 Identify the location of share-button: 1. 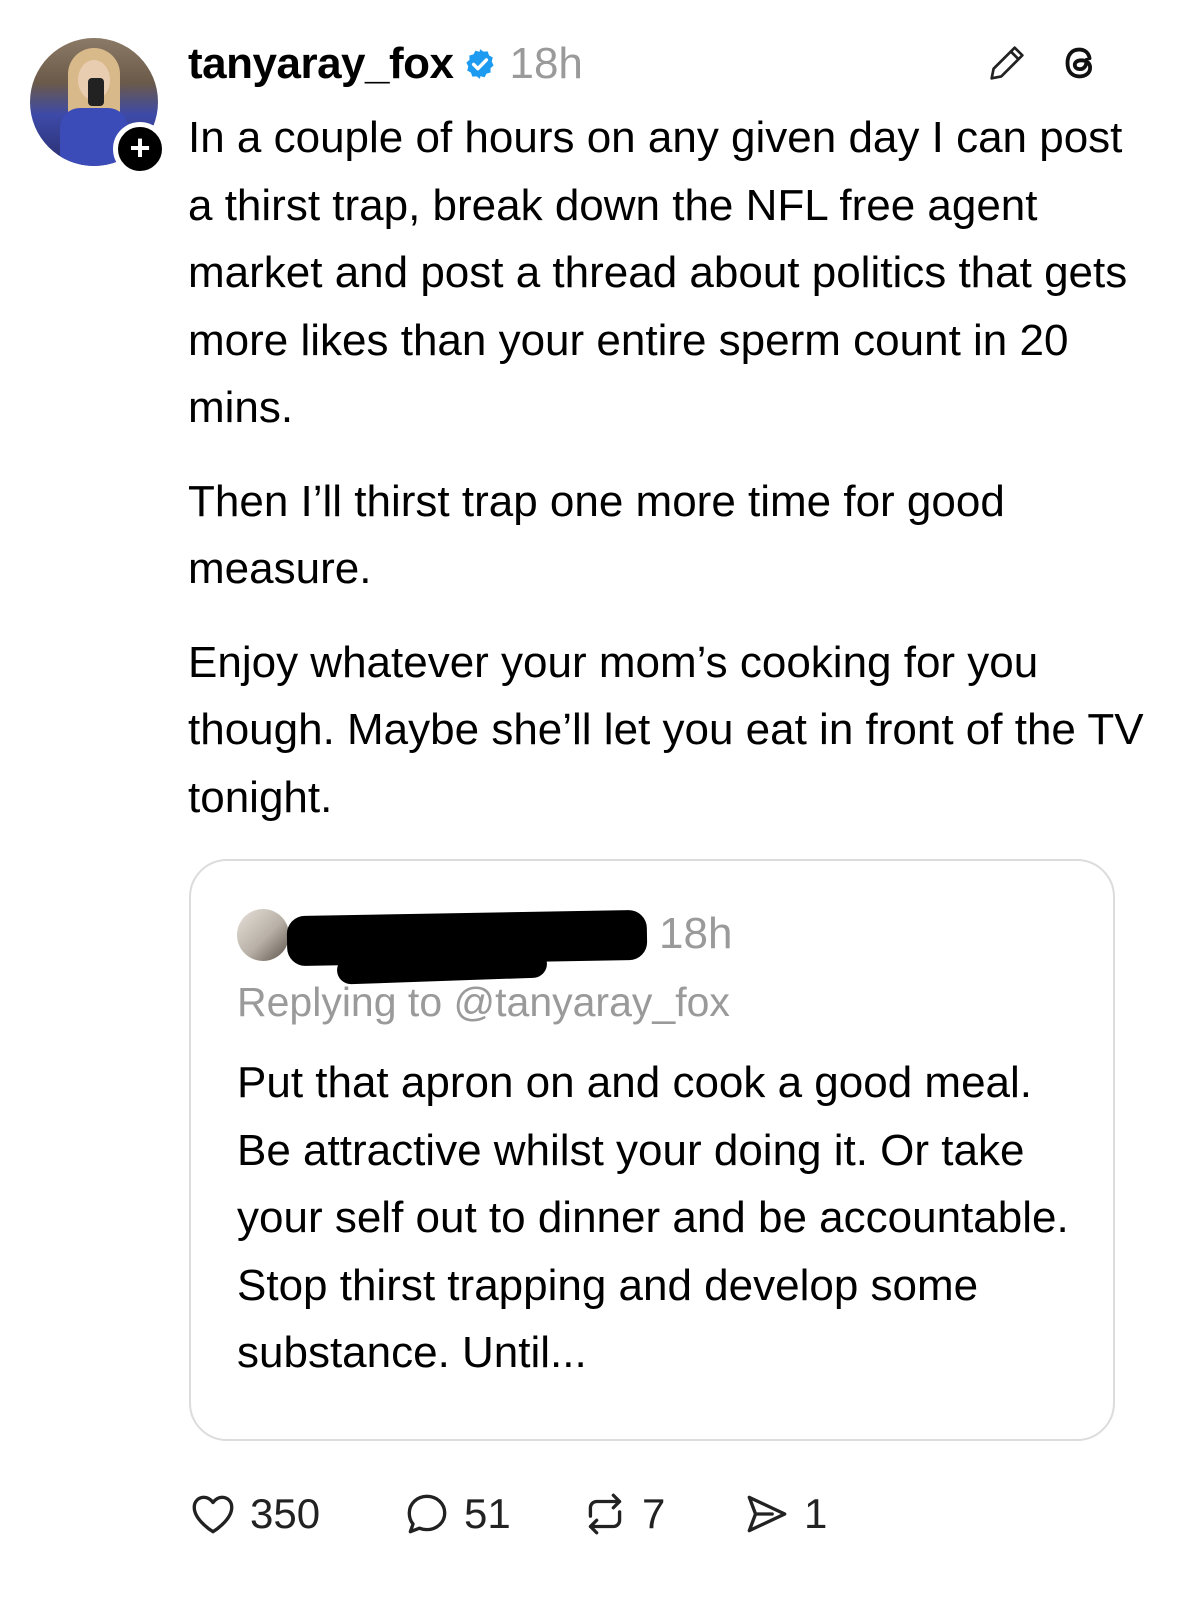
(784, 1514).